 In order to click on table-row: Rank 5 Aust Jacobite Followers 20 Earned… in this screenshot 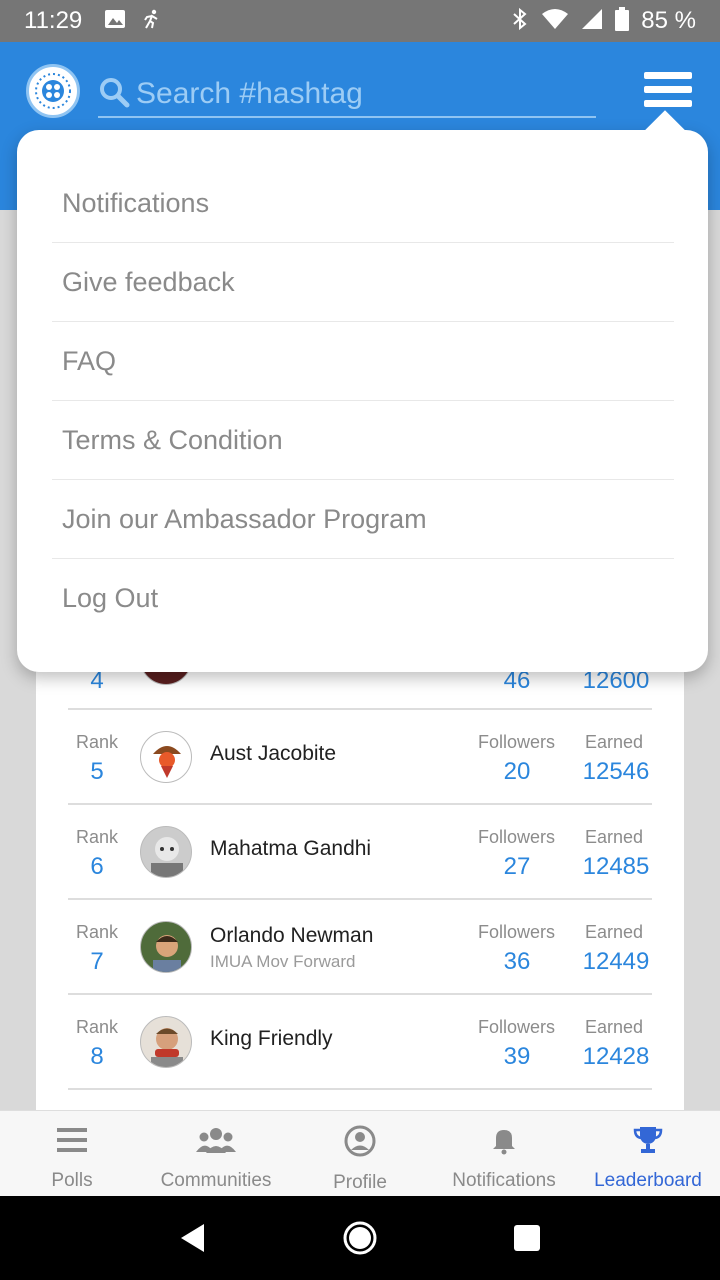, I will do `click(360, 757)`.